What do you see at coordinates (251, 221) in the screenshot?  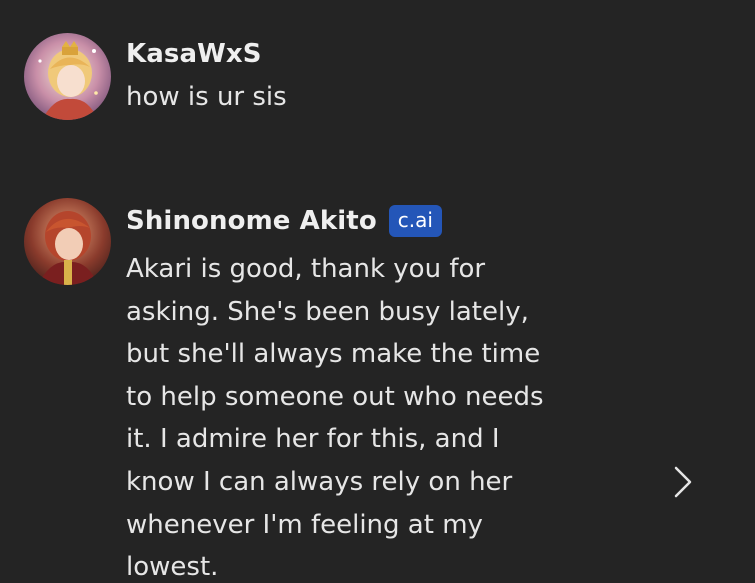 I see `author-name: Shinonome Akito` at bounding box center [251, 221].